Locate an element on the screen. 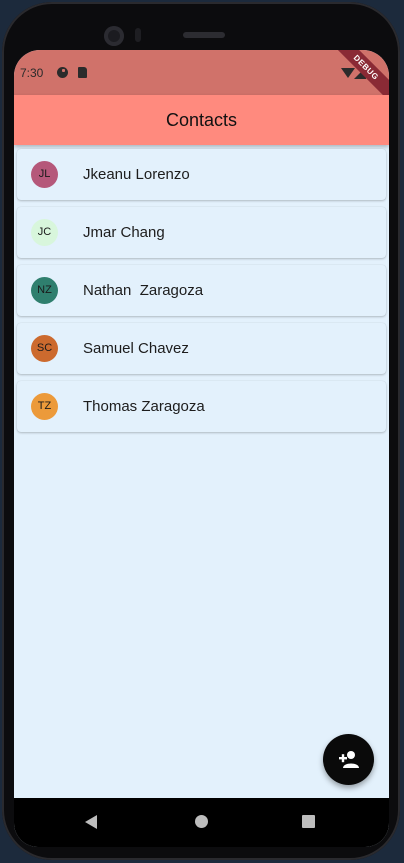 The width and height of the screenshot is (404, 863). home-icon is located at coordinates (201, 821).